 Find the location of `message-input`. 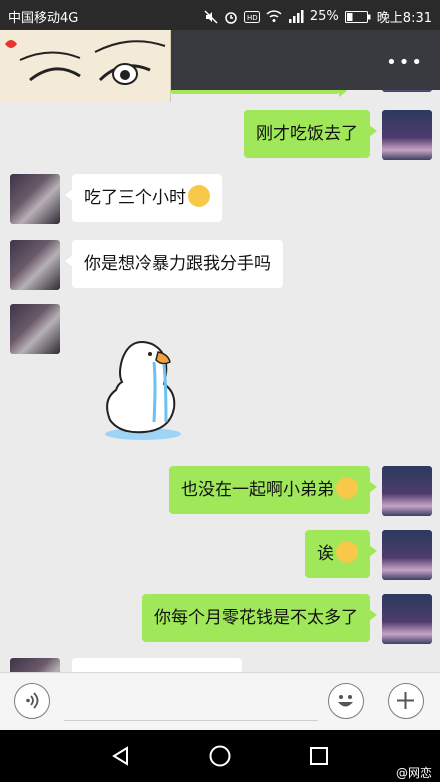

message-input is located at coordinates (191, 720).